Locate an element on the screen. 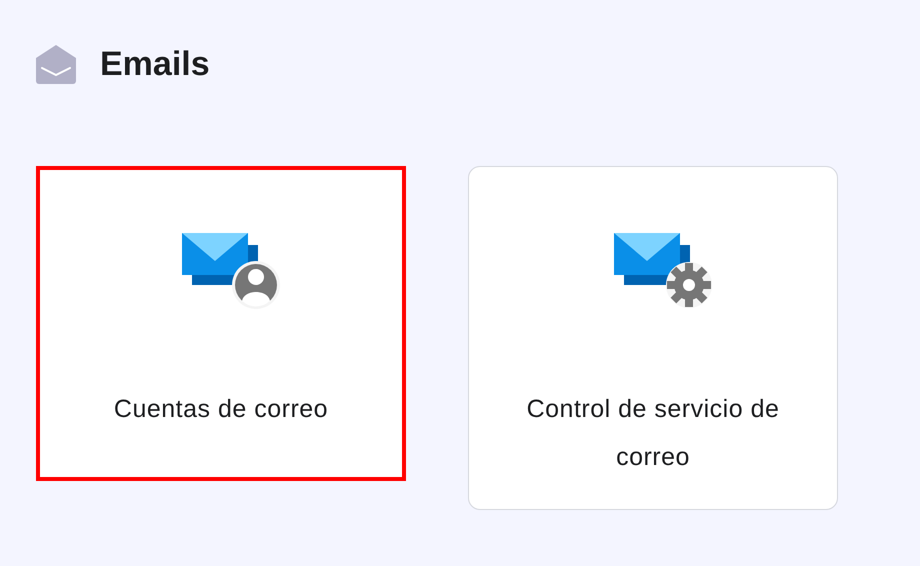 Image resolution: width=920 pixels, height=566 pixels. open-envelope-icon is located at coordinates (56, 64).